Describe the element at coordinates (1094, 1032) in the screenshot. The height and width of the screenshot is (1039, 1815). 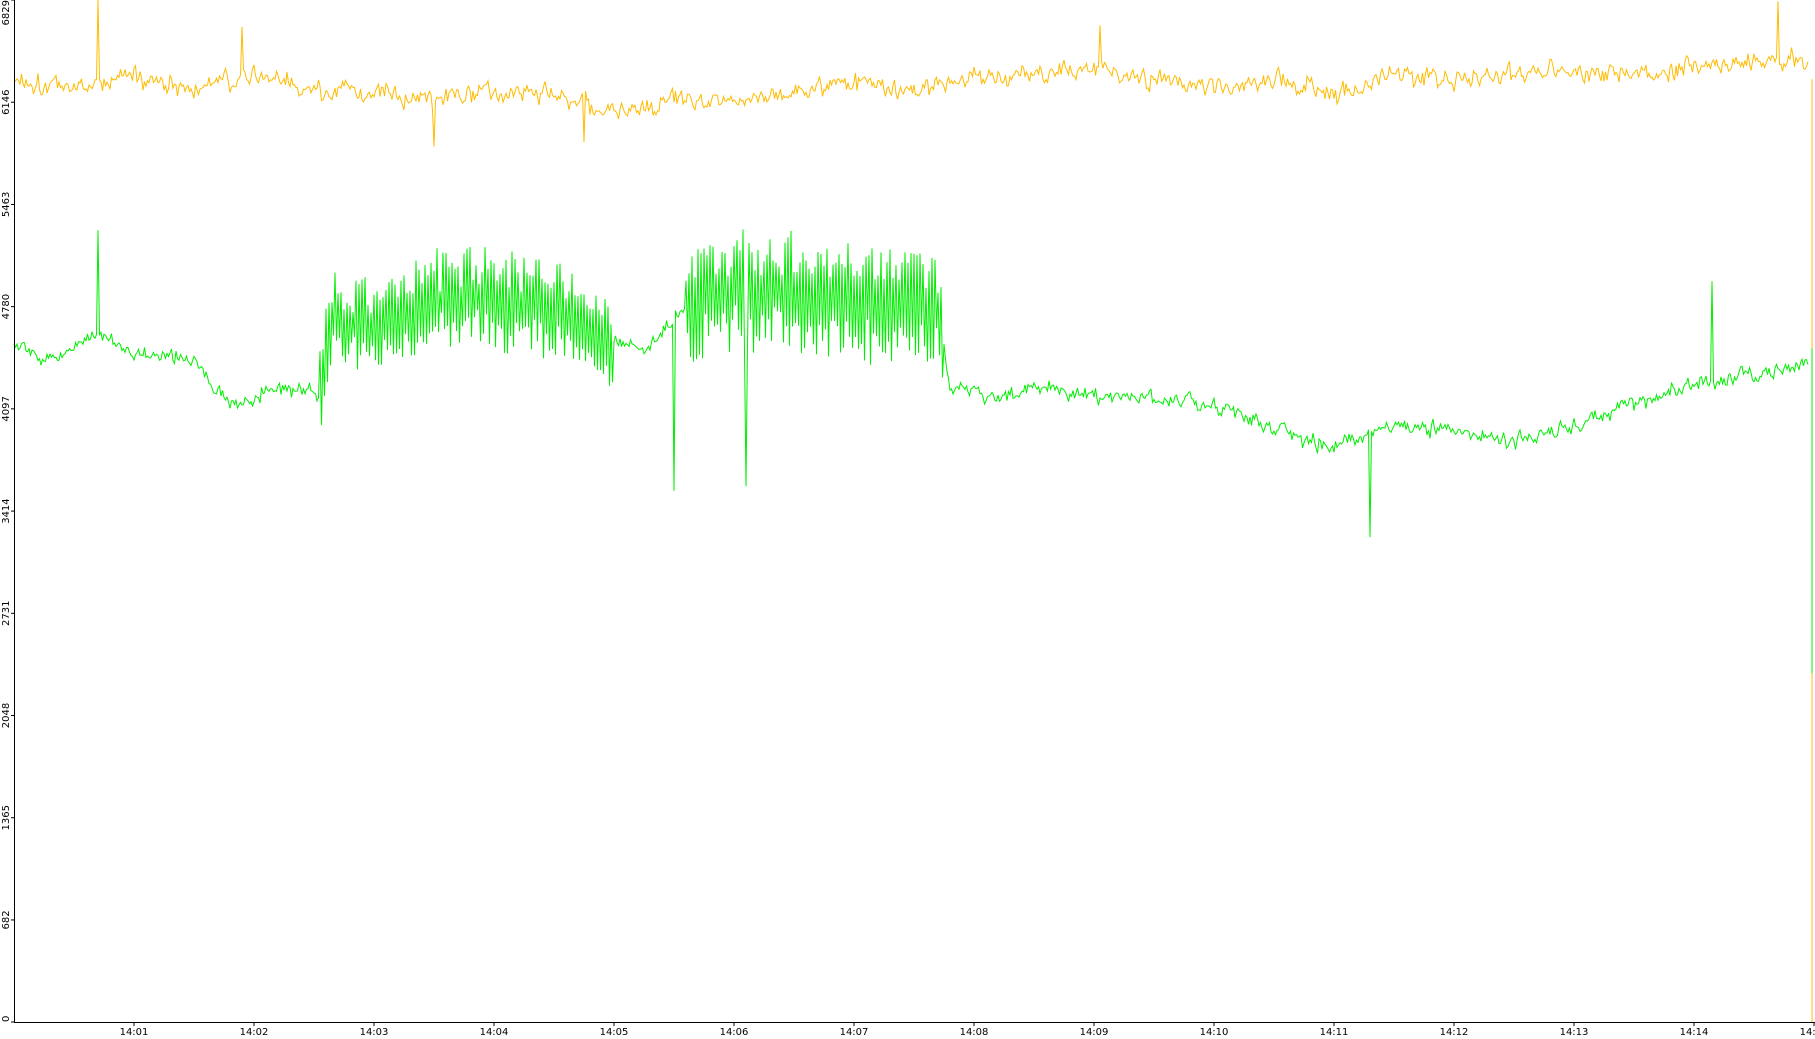
I see `x-tick-label: 14:09` at that location.